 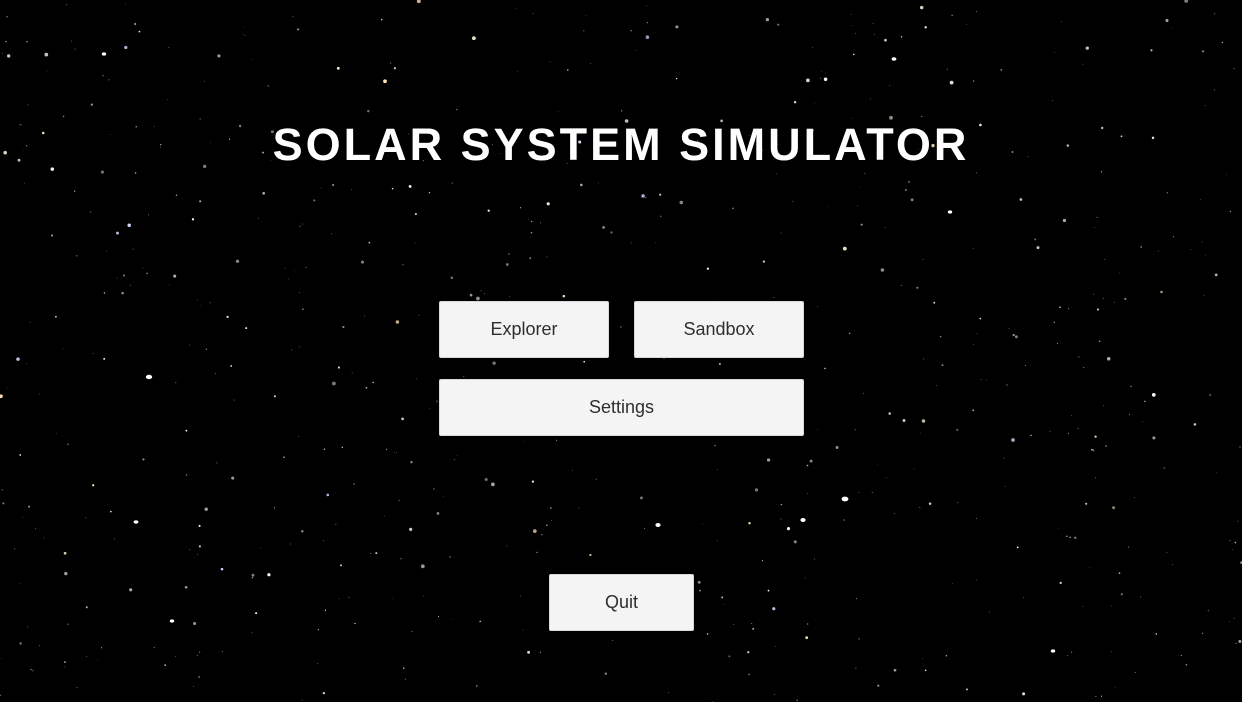 What do you see at coordinates (621, 407) in the screenshot?
I see `settings-button: Settings` at bounding box center [621, 407].